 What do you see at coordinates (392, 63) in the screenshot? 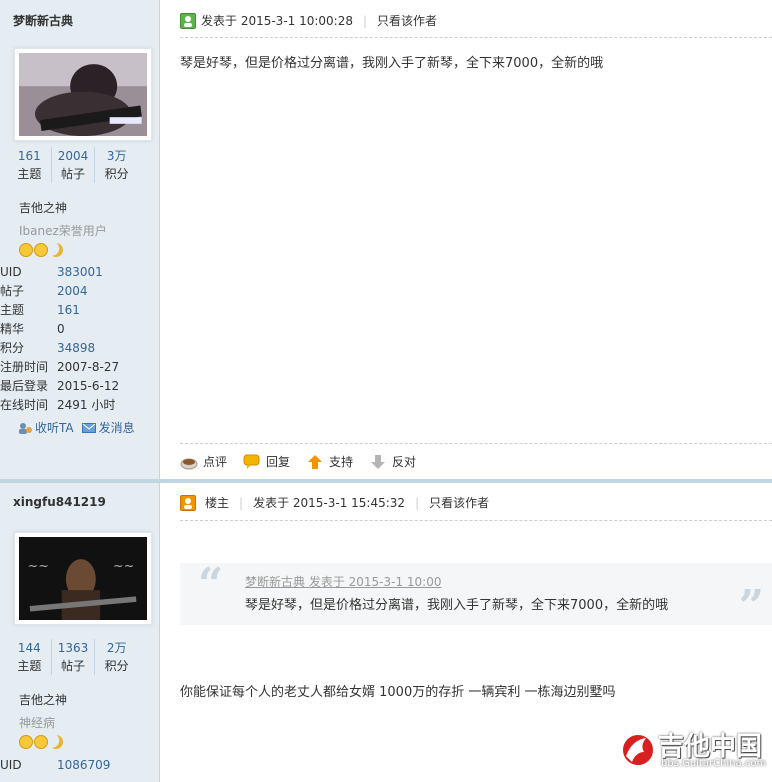
I see `post-content: 琴是好琴，但是价格过分离谱，我刚入手了新琴，全下来7000，全新的哦` at bounding box center [392, 63].